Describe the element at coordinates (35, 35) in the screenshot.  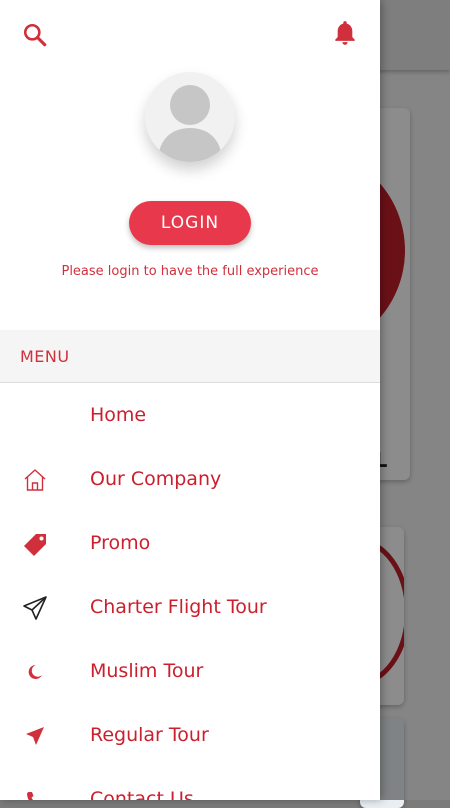
I see `search-icon` at that location.